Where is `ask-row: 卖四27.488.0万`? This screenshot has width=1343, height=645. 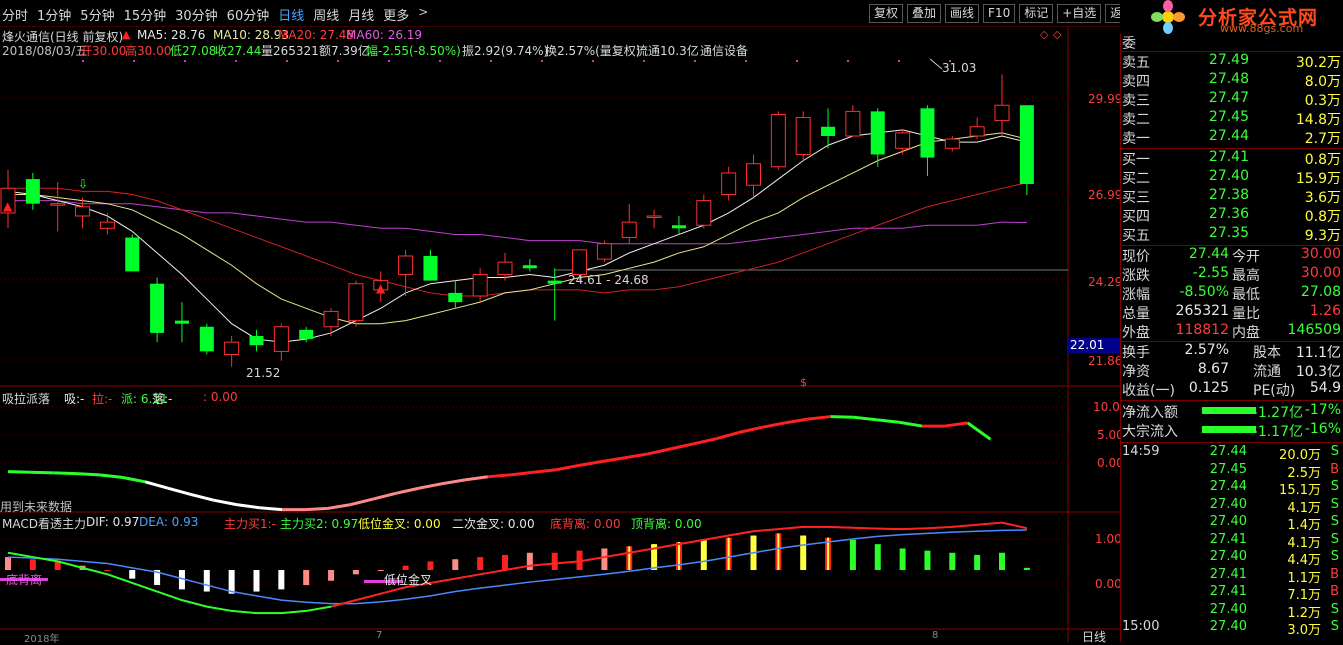
ask-row: 卖四27.488.0万 is located at coordinates (1231, 80).